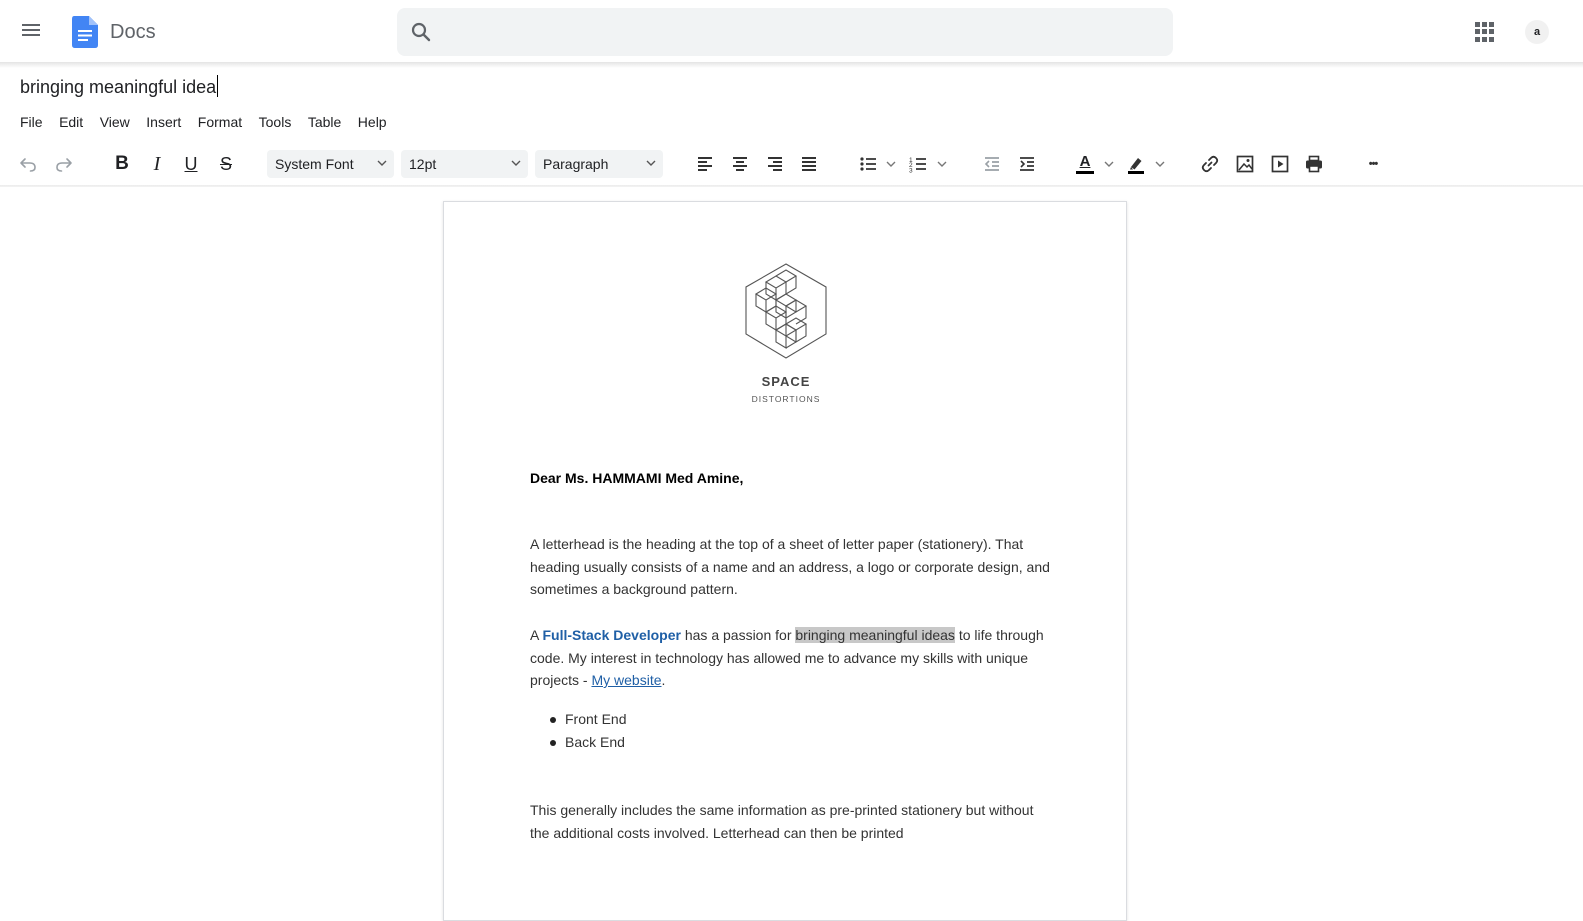 This screenshot has height=921, width=1583. Describe the element at coordinates (576, 164) in the screenshot. I see `block-style-value: Paragraph` at that location.